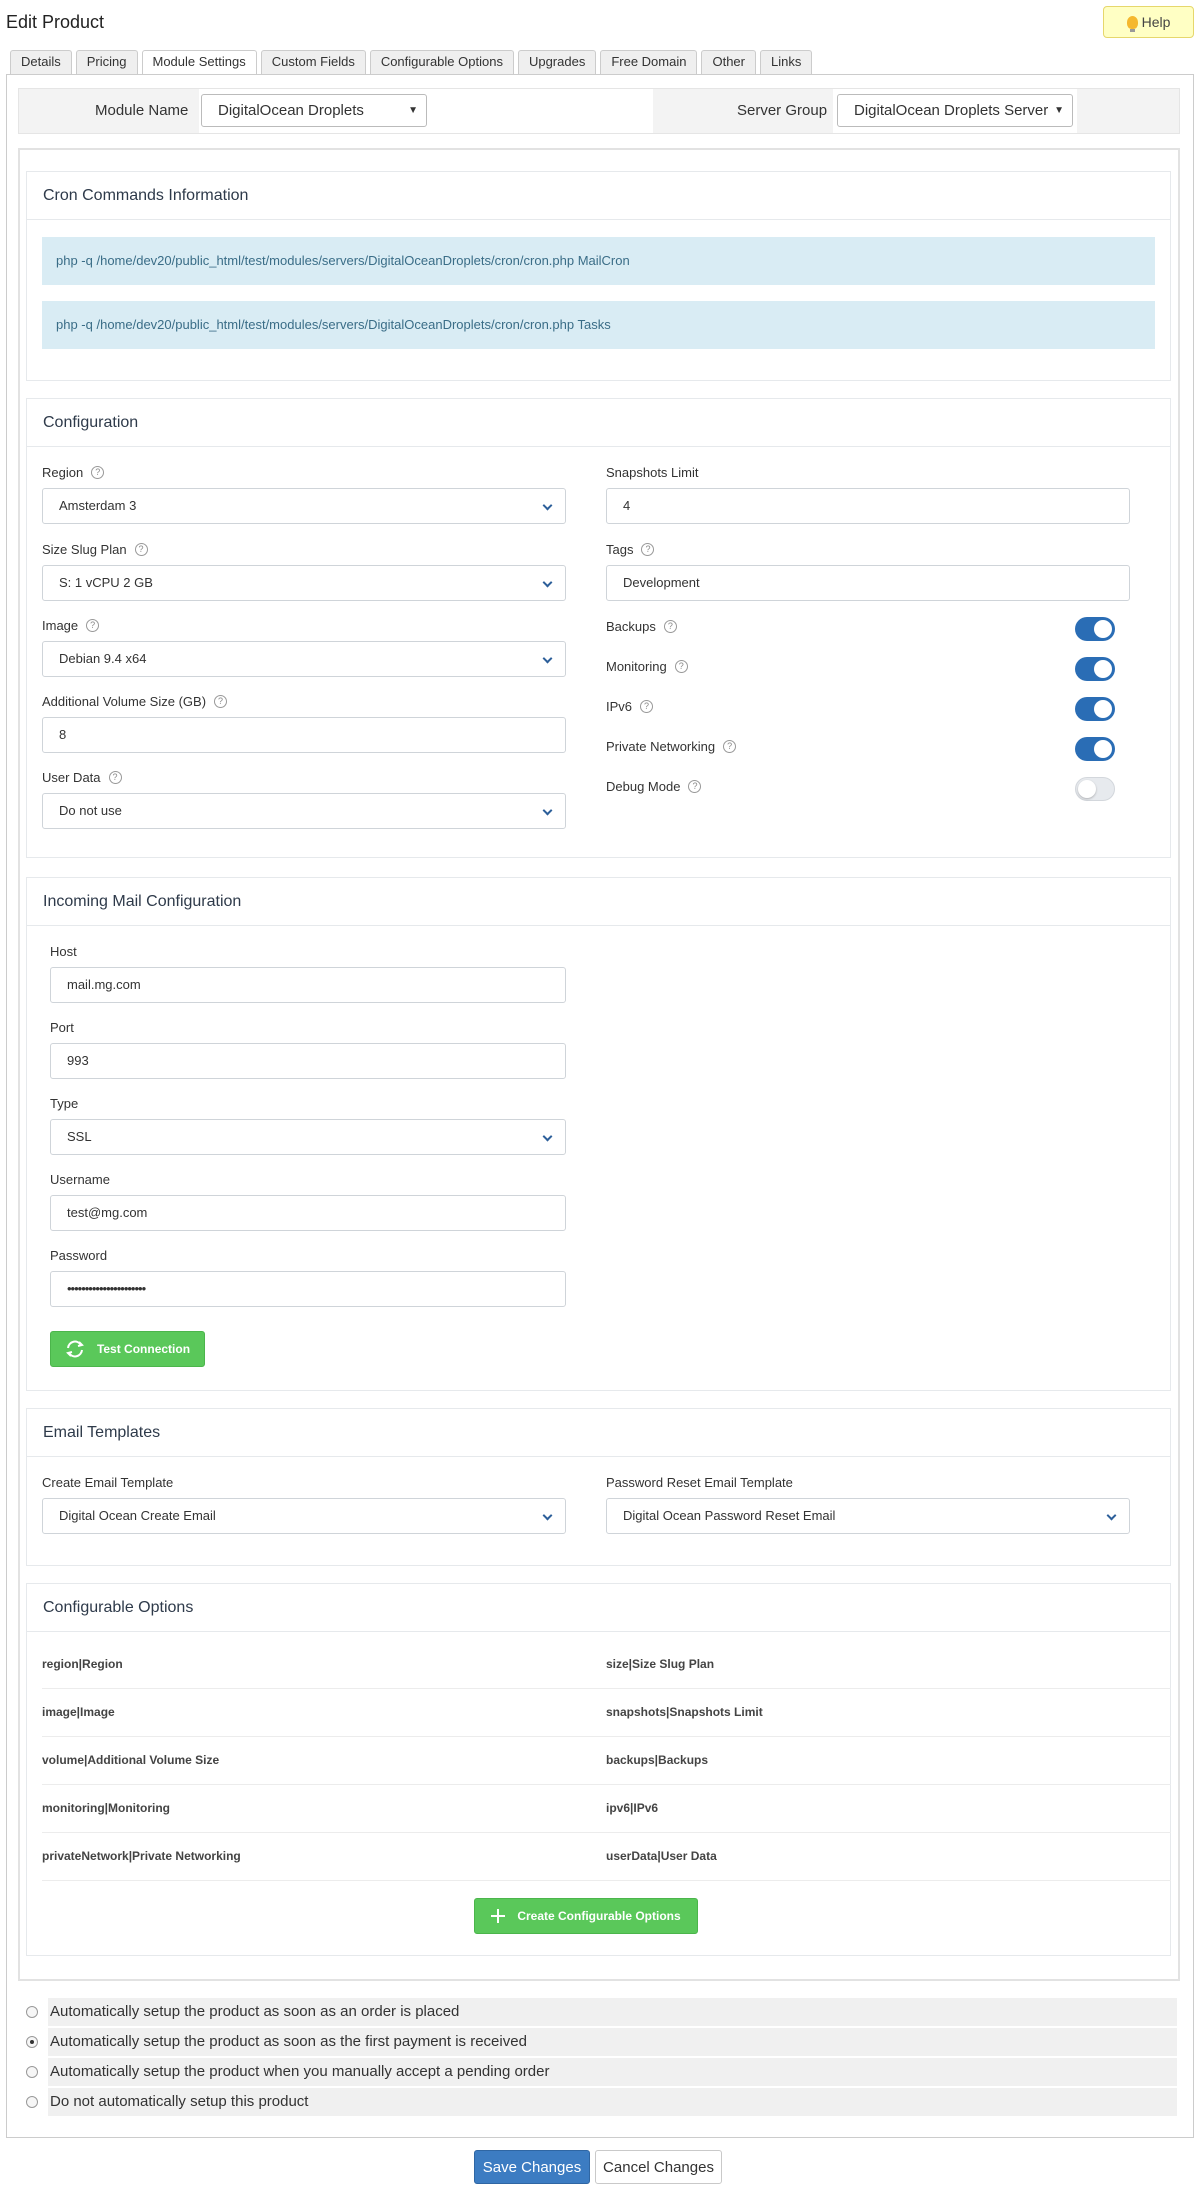 The image size is (1197, 2188). I want to click on module-name-select: DigitalOcean Droplets ▼, so click(314, 110).